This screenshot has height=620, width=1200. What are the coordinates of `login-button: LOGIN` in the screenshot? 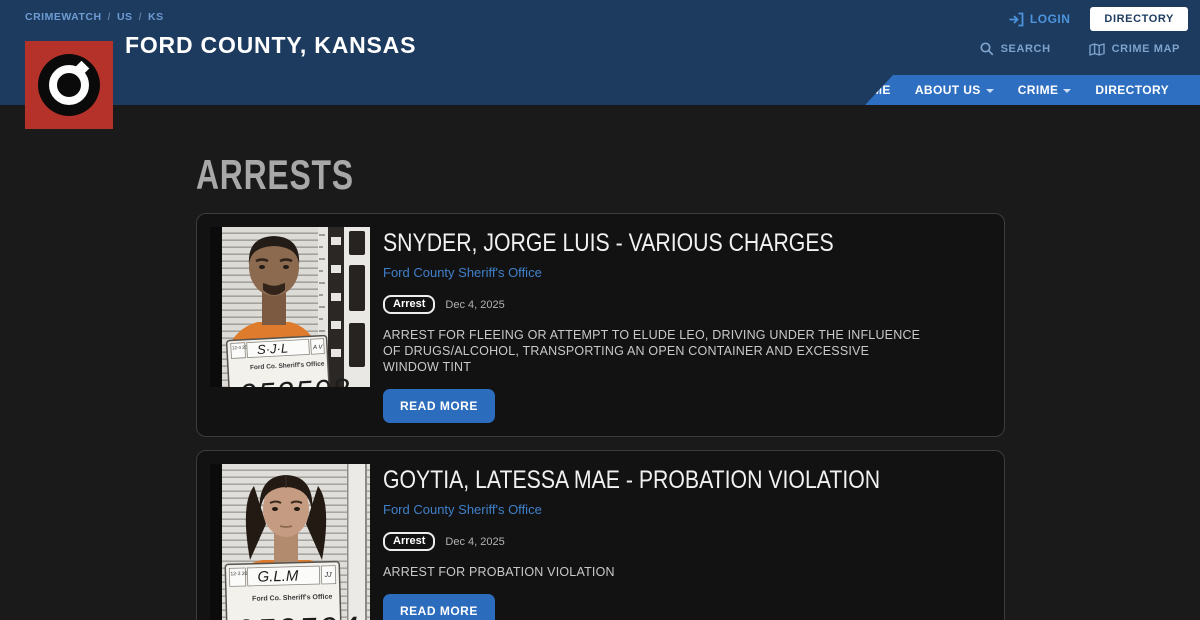 It's located at (1039, 19).